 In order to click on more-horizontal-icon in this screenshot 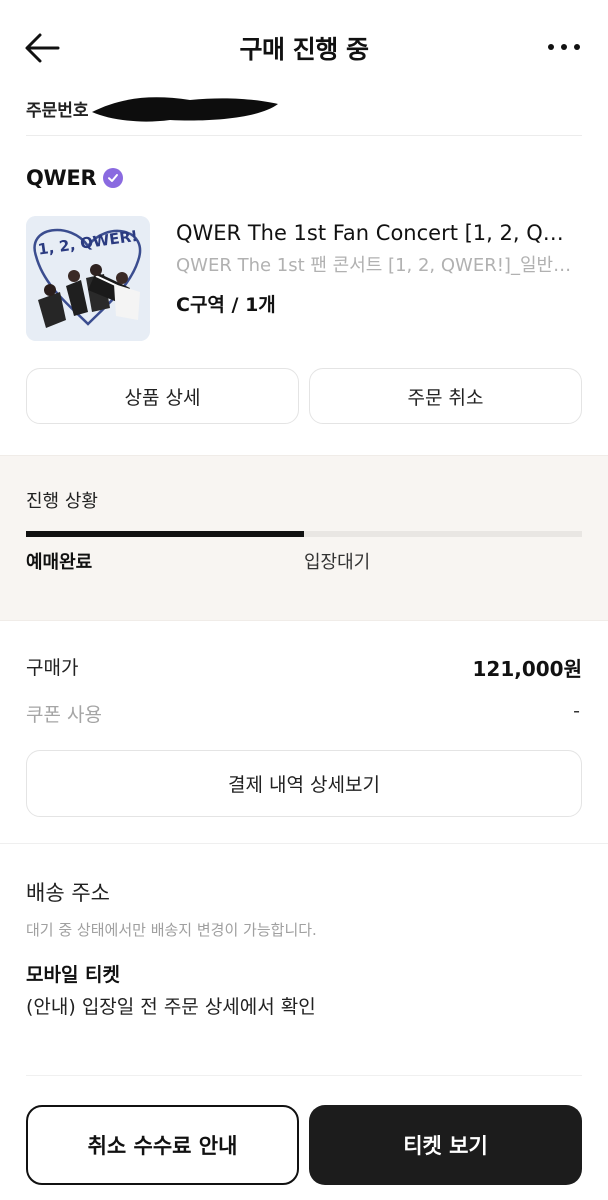, I will do `click(551, 47)`.